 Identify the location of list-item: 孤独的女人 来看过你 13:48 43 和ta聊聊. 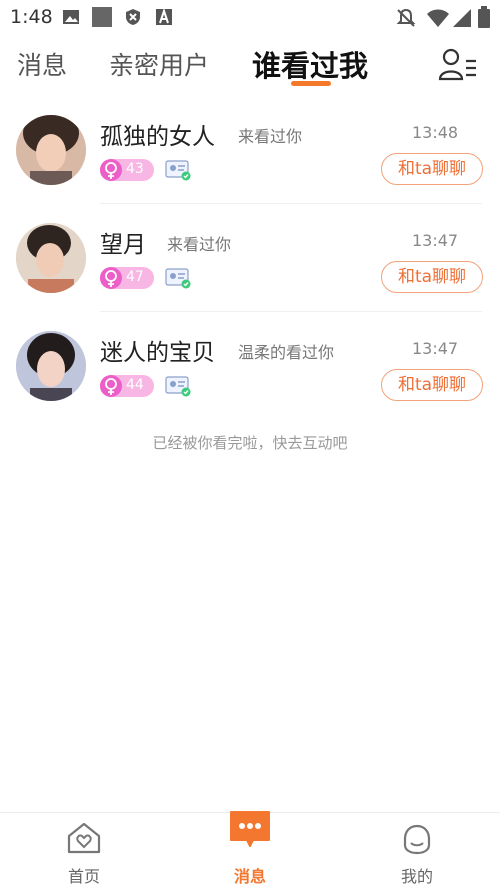
(250, 154).